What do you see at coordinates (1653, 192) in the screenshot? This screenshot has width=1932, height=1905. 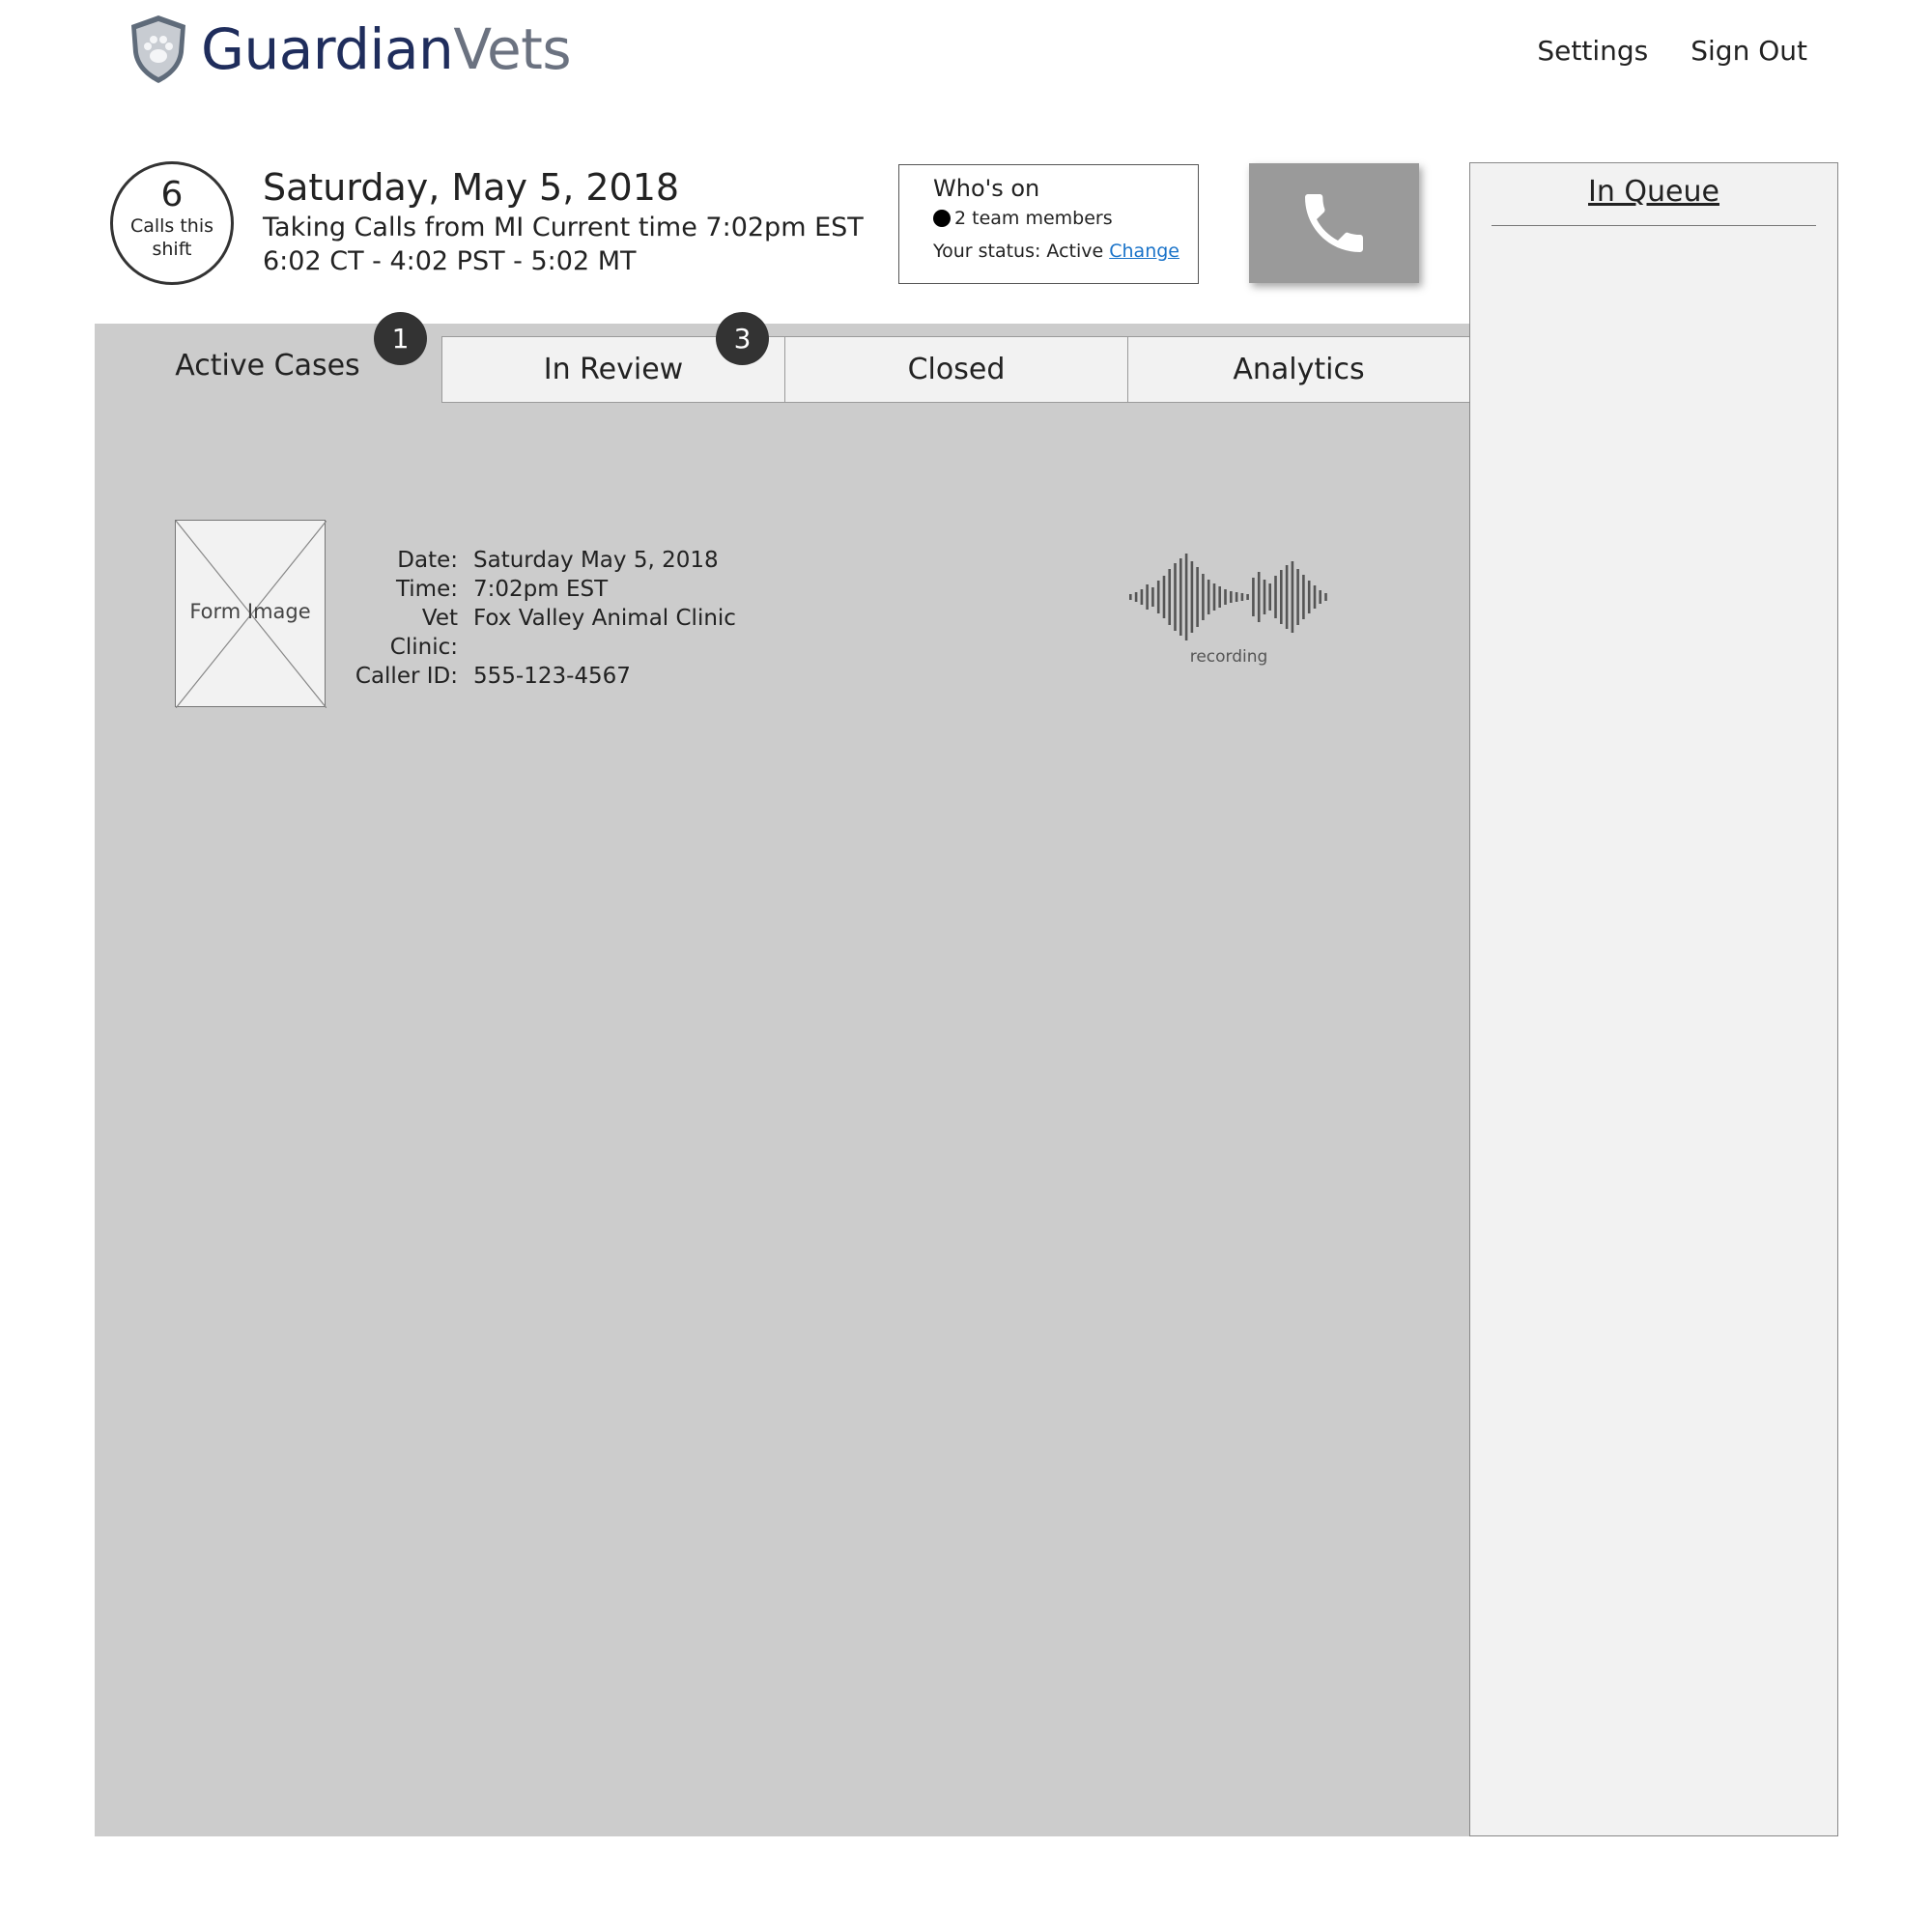 I see `queue-title: In Queue` at bounding box center [1653, 192].